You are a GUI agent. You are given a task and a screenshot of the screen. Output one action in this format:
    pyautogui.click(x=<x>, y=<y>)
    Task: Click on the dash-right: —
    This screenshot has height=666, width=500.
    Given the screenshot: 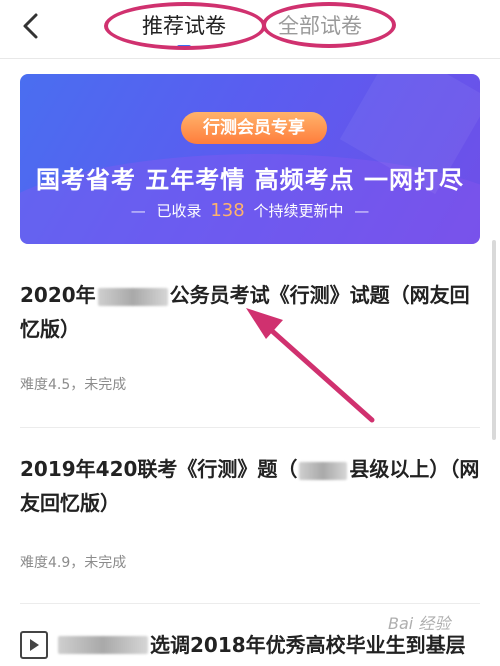 What is the action you would take?
    pyautogui.click(x=362, y=211)
    